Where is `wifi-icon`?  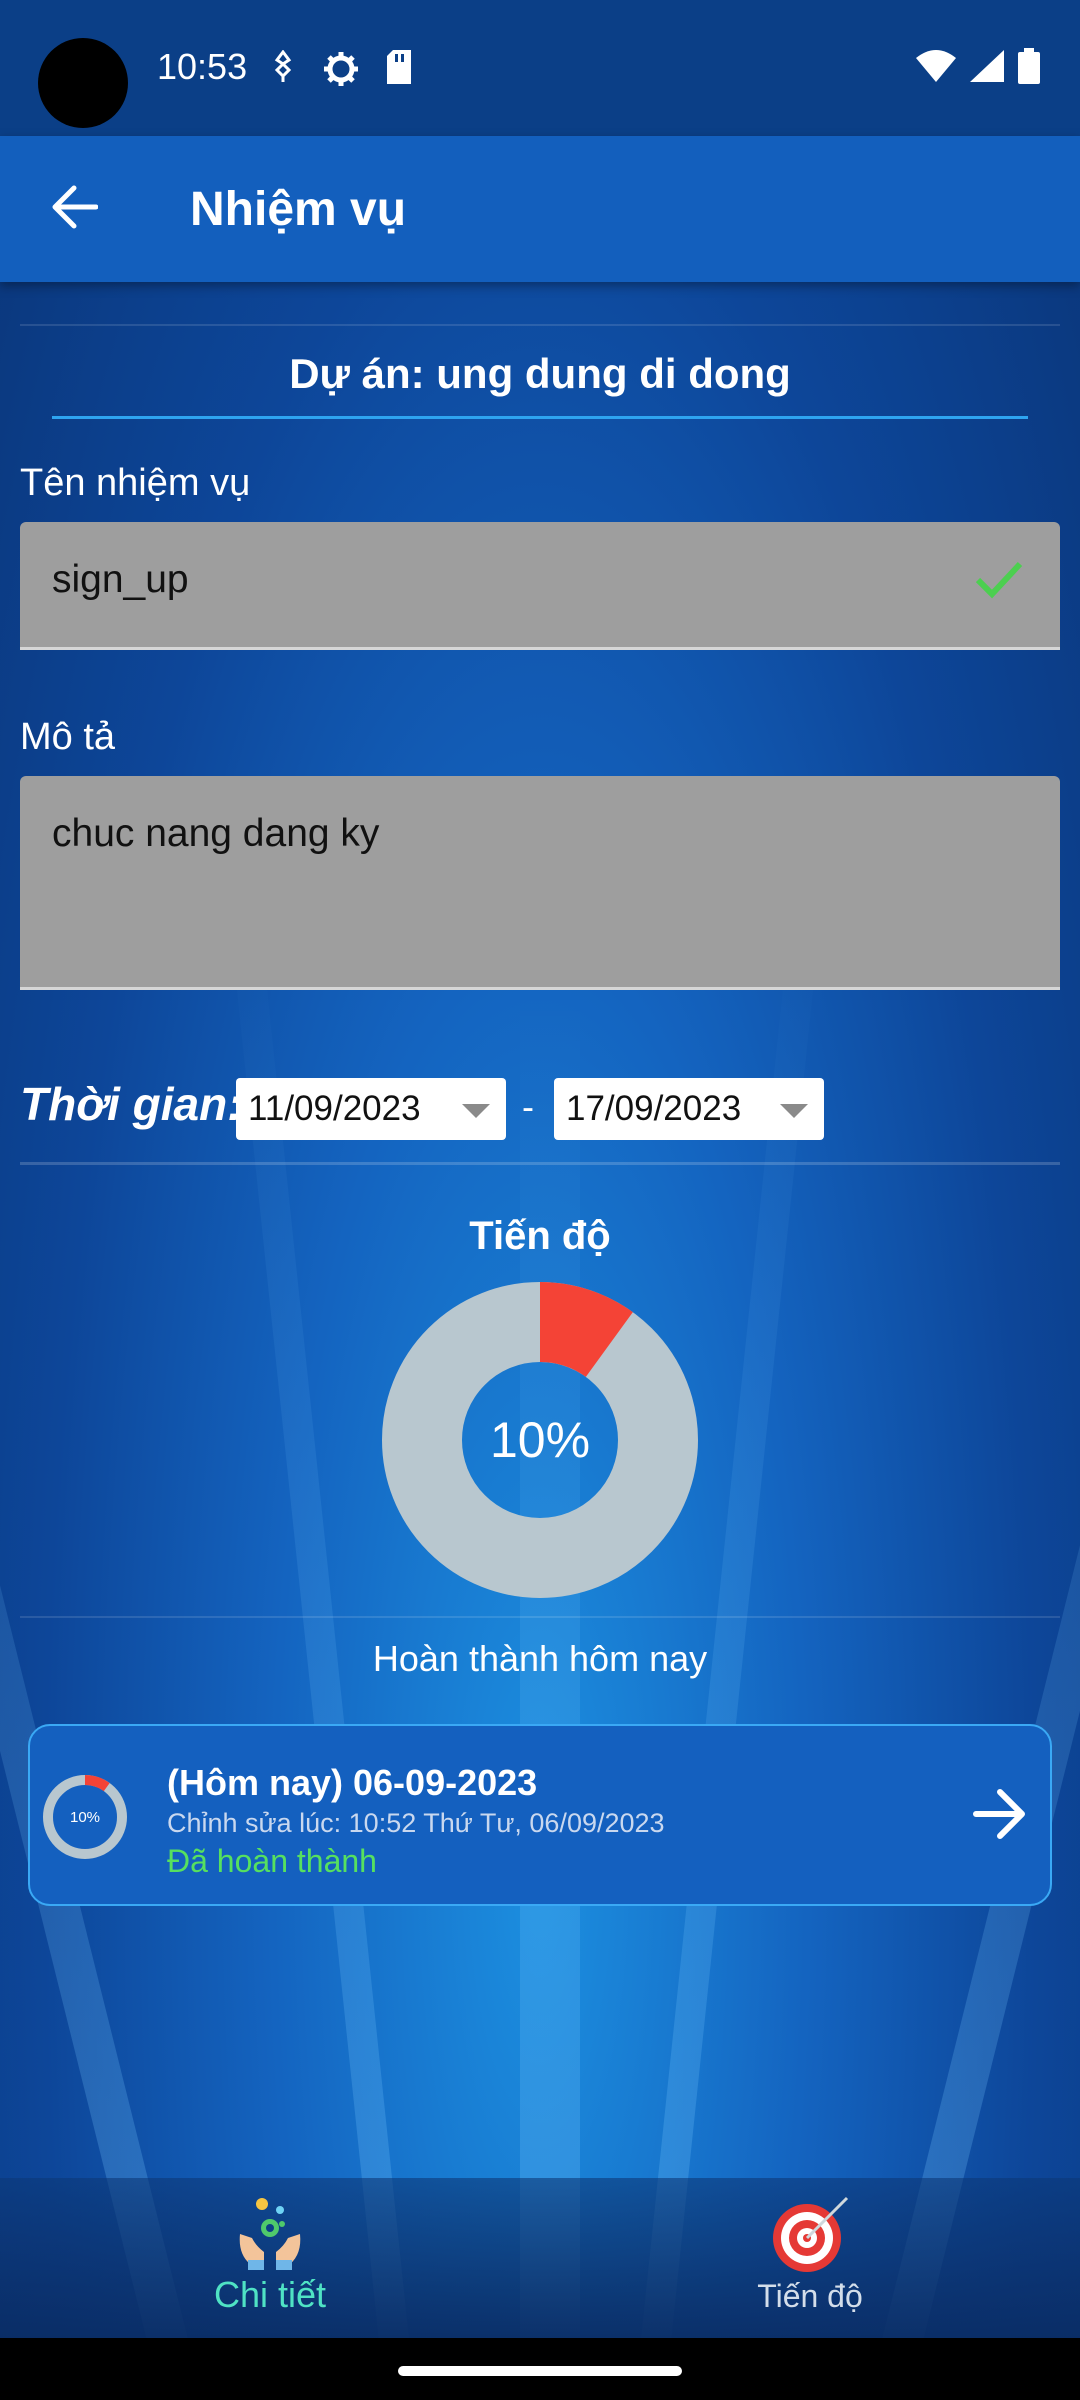
wifi-icon is located at coordinates (936, 68).